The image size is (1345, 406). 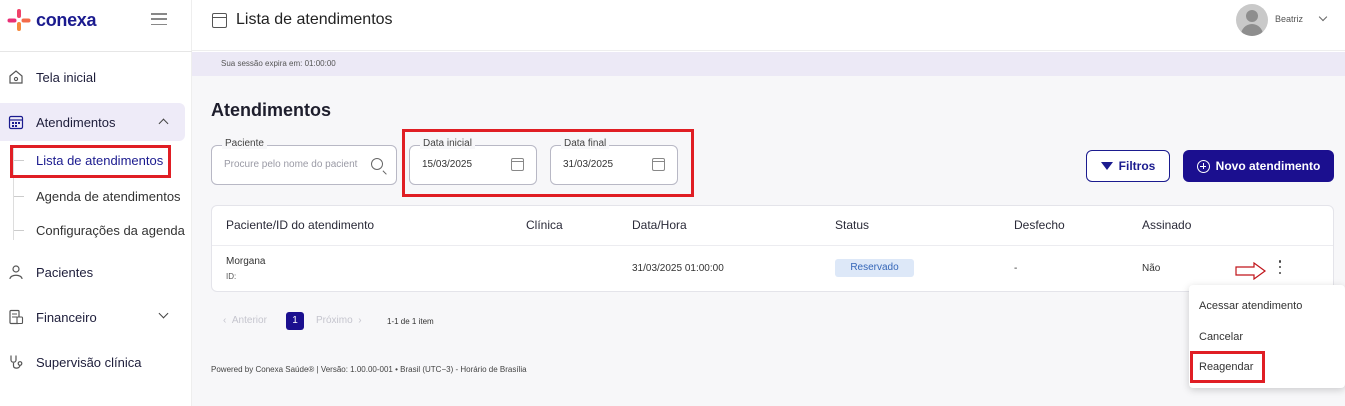 What do you see at coordinates (290, 164) in the screenshot?
I see `patient-search-input: Procure pelo nome do pacient` at bounding box center [290, 164].